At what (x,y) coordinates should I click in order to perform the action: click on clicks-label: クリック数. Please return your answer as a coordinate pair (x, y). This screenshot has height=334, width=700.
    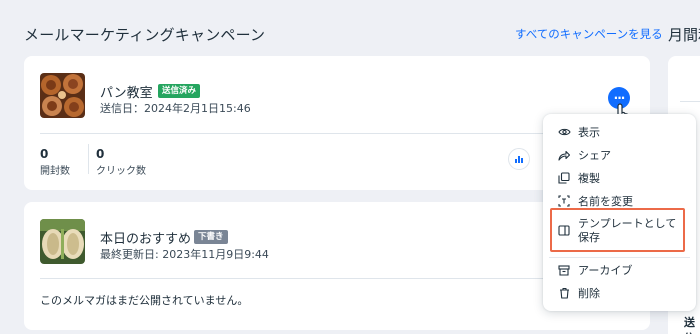
    Looking at the image, I should click on (121, 171).